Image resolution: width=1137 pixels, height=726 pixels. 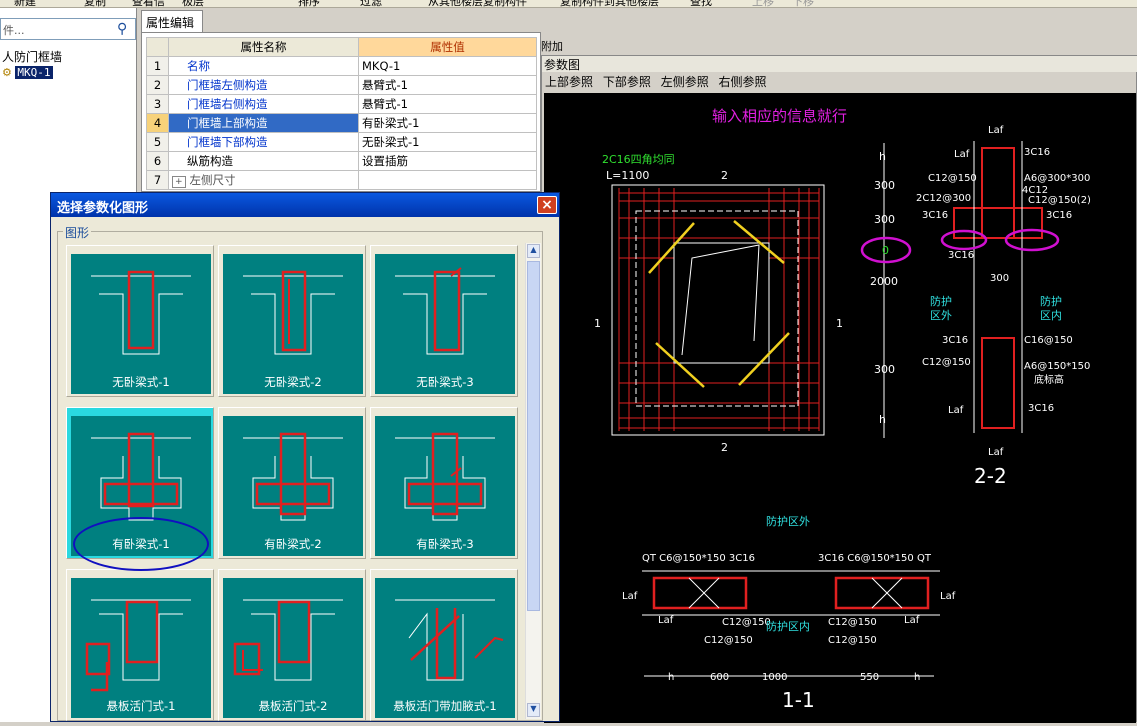 What do you see at coordinates (724, 447) in the screenshot?
I see `section-mark-2-bottom: 2` at bounding box center [724, 447].